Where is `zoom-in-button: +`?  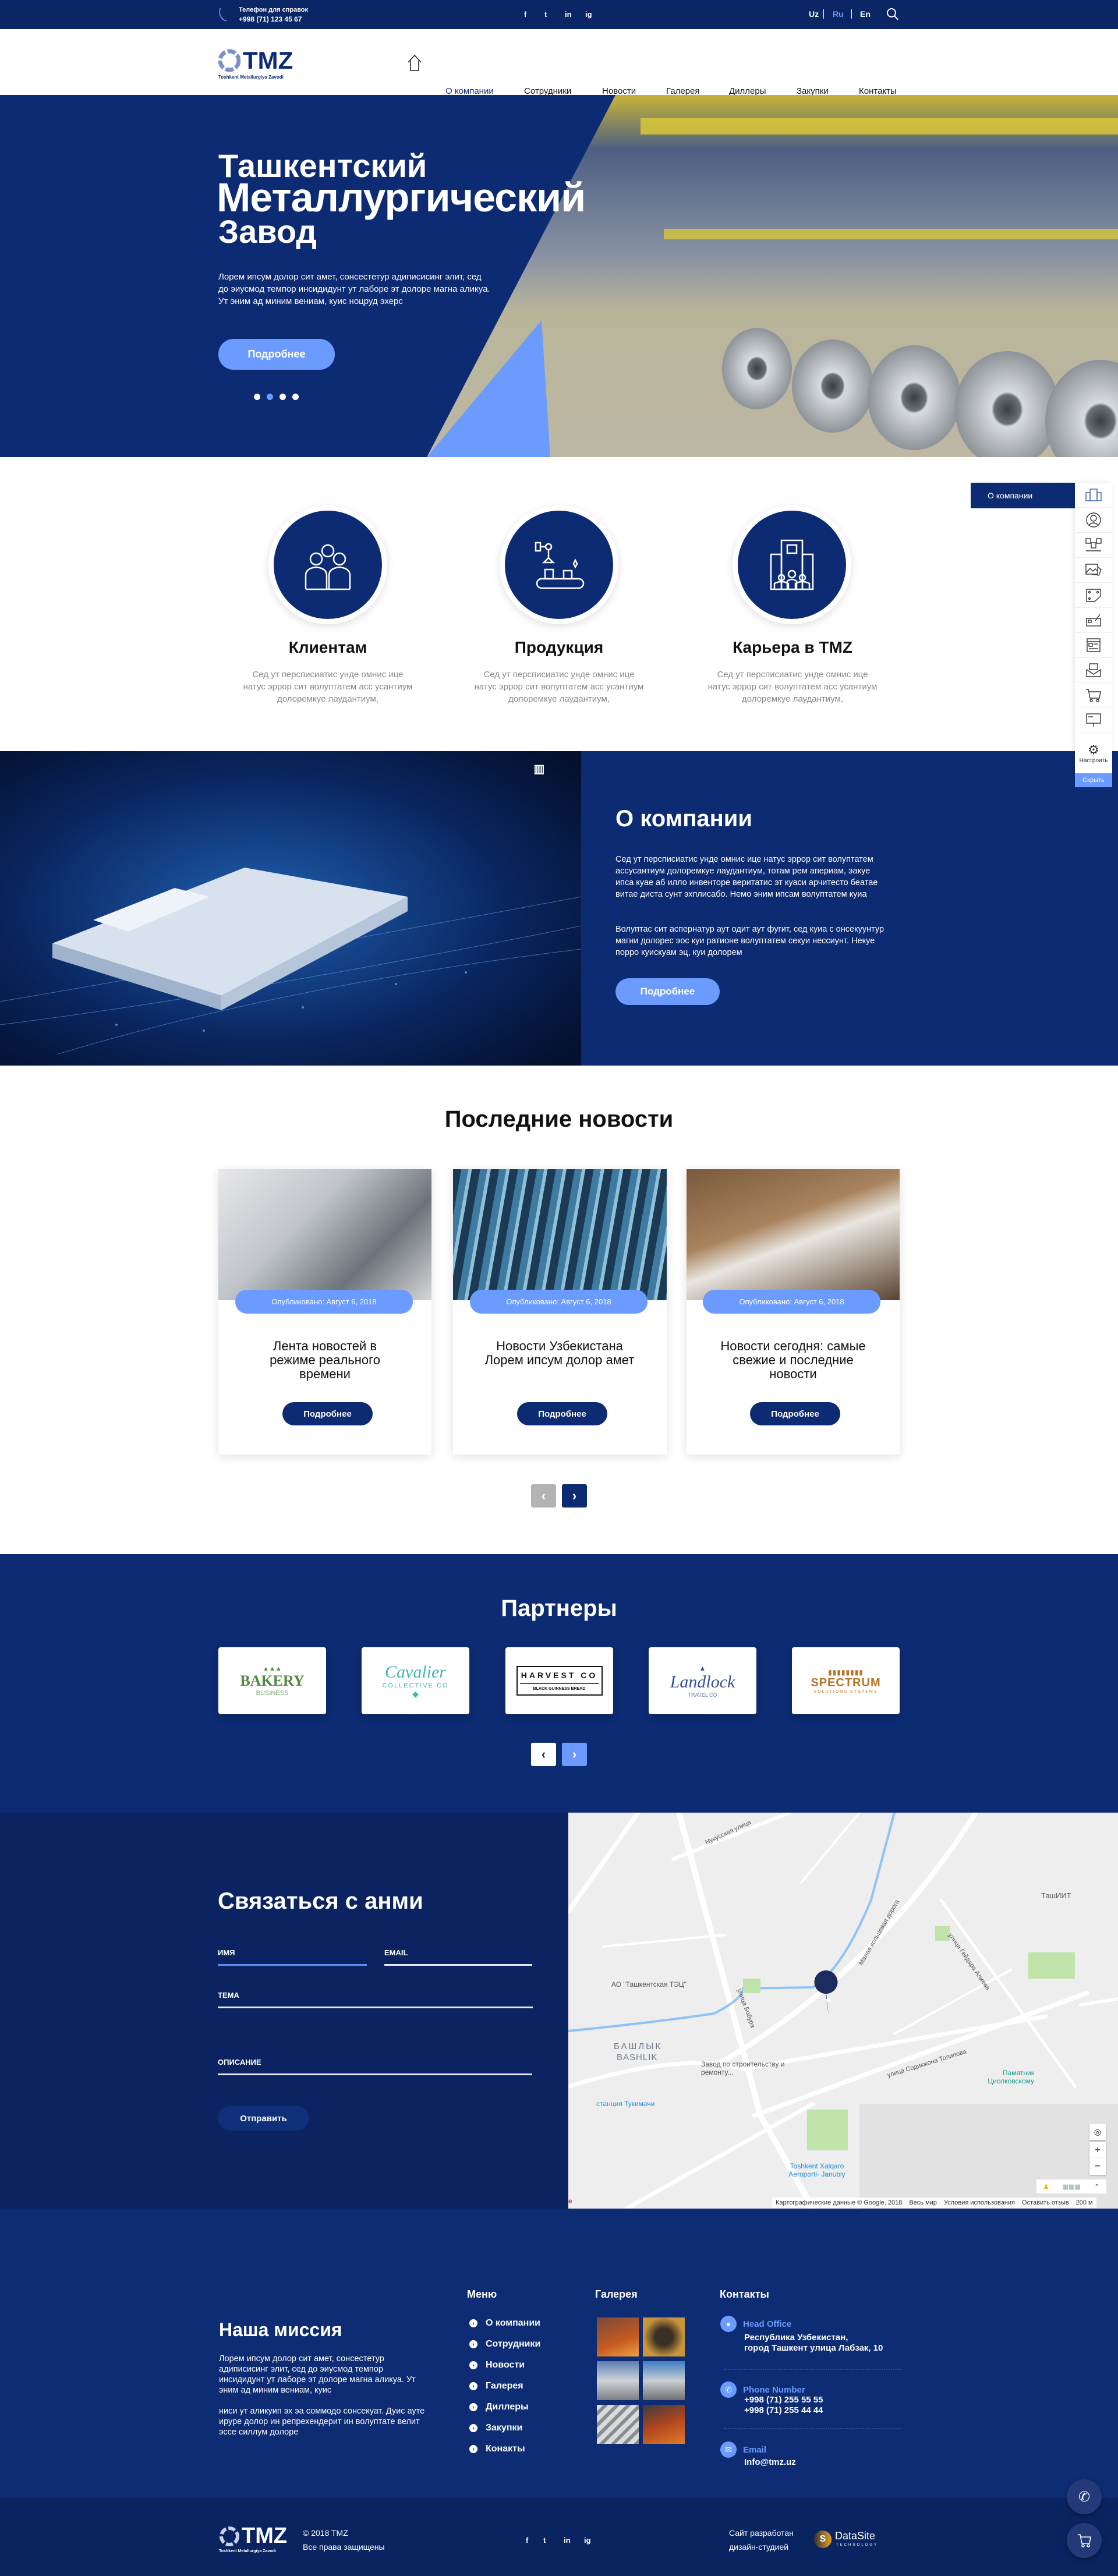 zoom-in-button: + is located at coordinates (1097, 2150).